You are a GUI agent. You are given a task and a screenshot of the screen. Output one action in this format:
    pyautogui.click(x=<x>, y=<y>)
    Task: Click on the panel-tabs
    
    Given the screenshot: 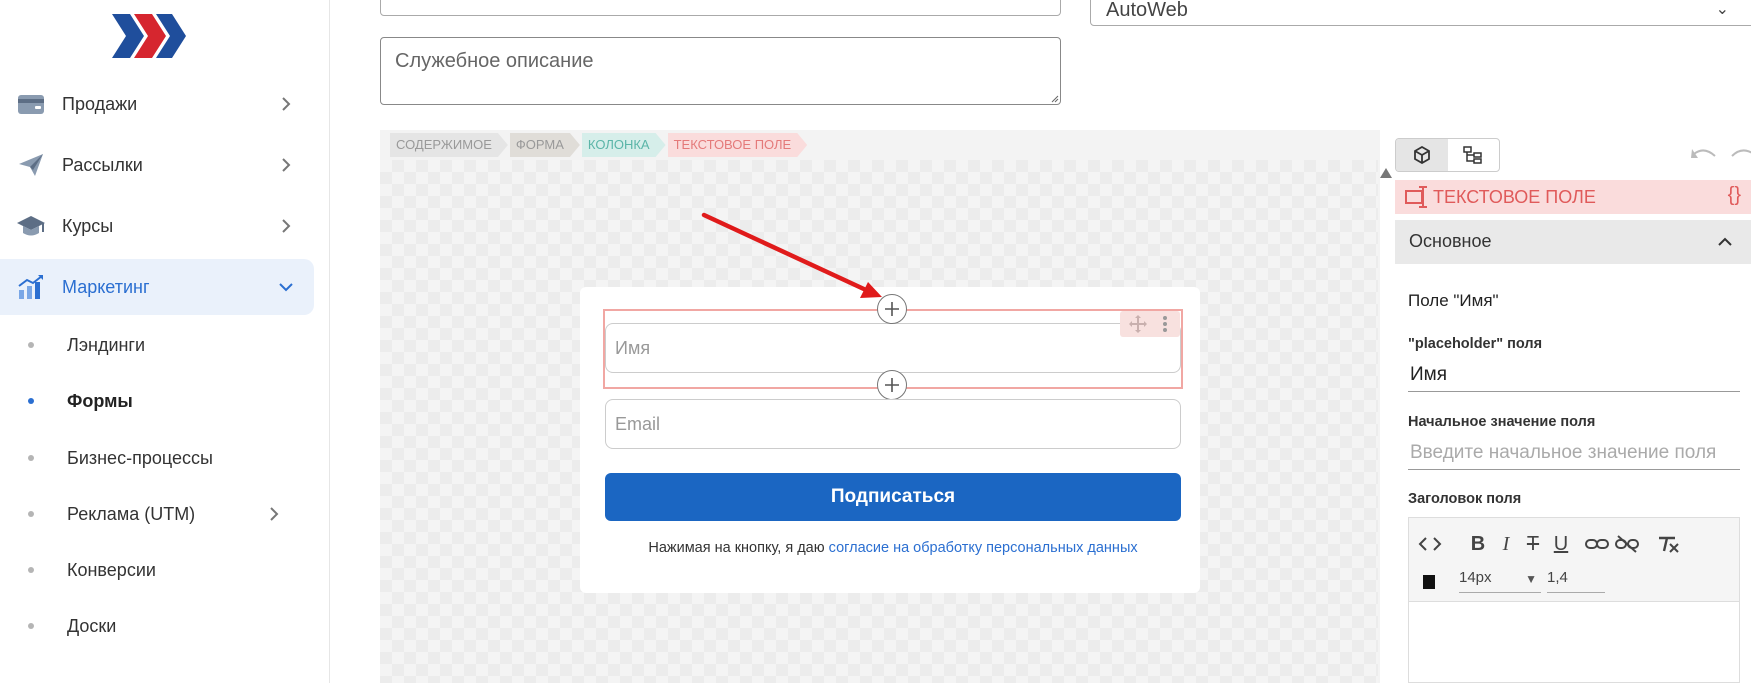 What is the action you would take?
    pyautogui.click(x=1447, y=155)
    